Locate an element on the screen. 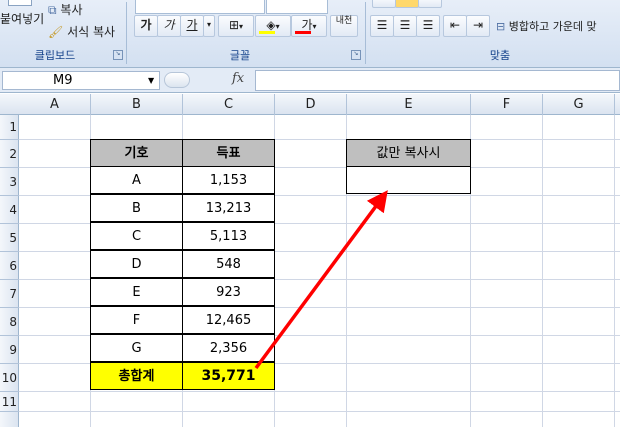 This screenshot has width=620, height=427. red-arrow is located at coordinates (321, 280).